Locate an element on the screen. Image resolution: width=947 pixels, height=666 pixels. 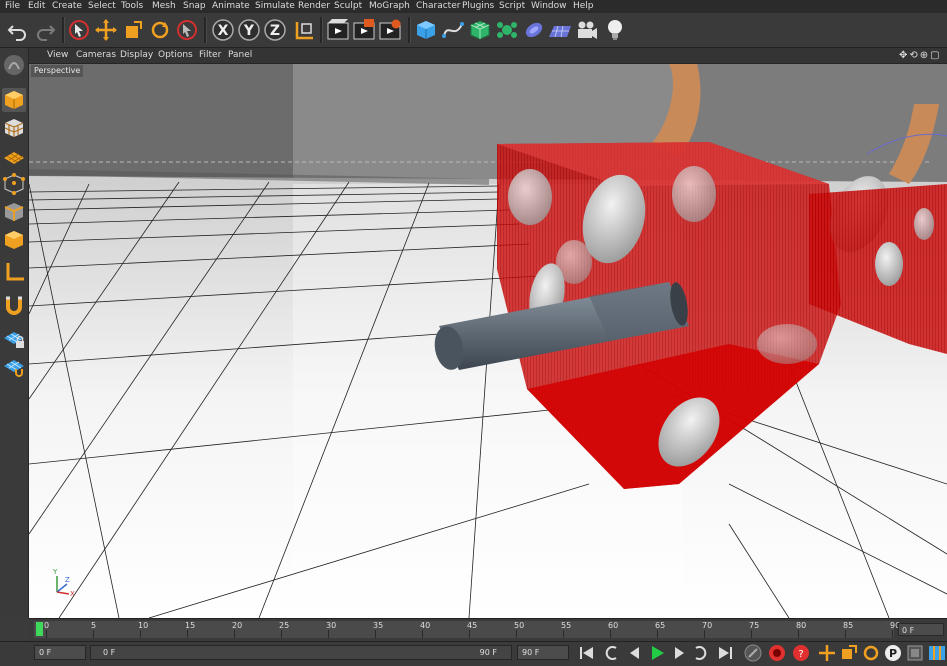
menu-plugins: Plugins is located at coordinates (478, 6).